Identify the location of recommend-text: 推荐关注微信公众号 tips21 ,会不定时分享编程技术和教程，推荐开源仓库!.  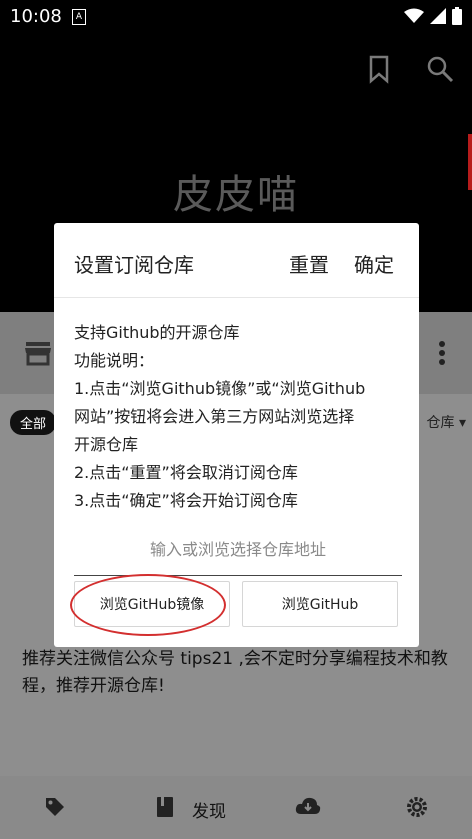
(235, 672).